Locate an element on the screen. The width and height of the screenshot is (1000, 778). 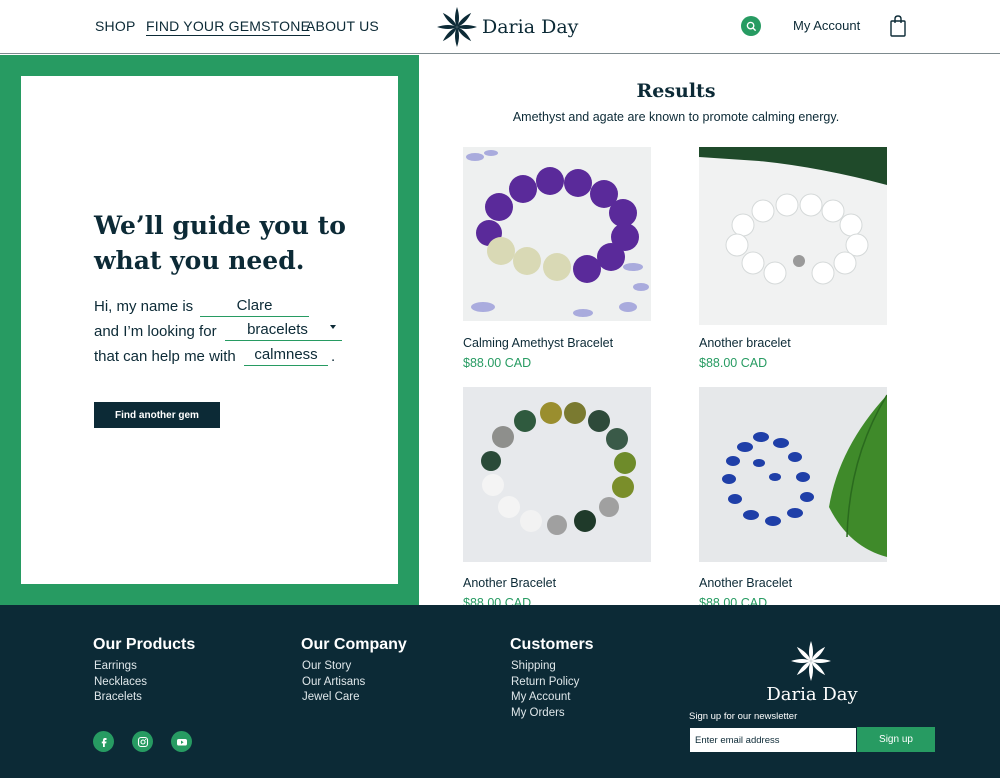
guide-title: We’ll guide you to what you need. is located at coordinates (220, 243).